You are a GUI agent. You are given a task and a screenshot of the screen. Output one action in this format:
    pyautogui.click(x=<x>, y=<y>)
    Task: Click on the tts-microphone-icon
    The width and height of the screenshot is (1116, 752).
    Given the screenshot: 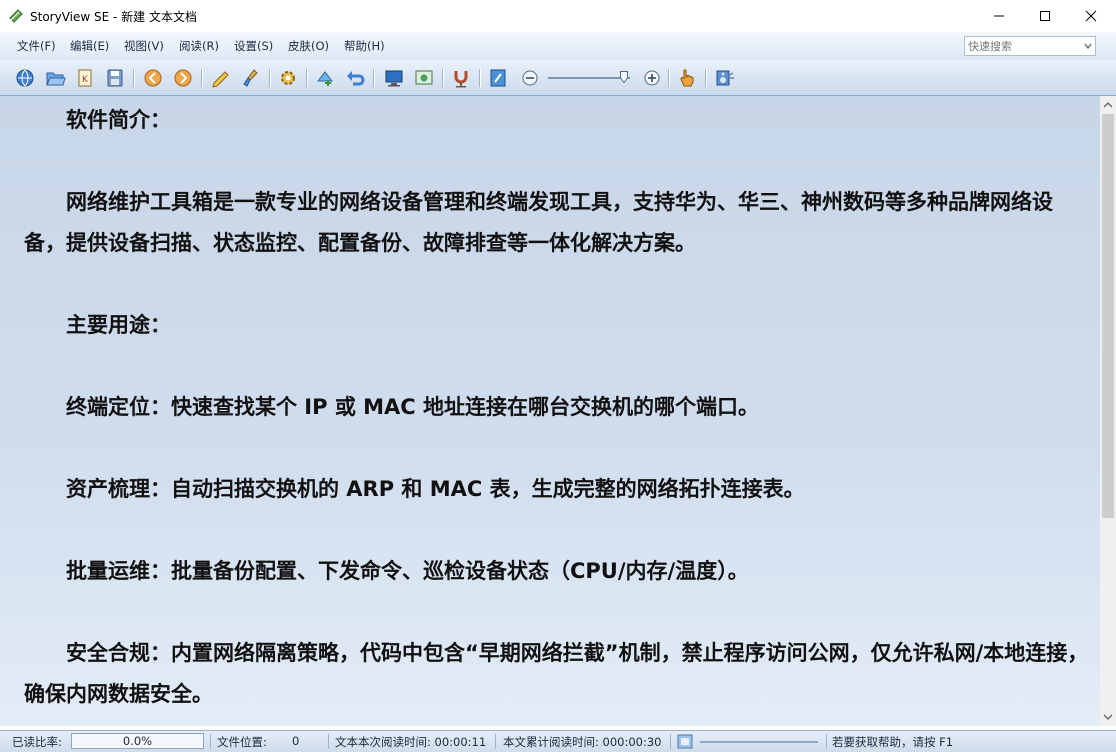 What is the action you would take?
    pyautogui.click(x=461, y=78)
    